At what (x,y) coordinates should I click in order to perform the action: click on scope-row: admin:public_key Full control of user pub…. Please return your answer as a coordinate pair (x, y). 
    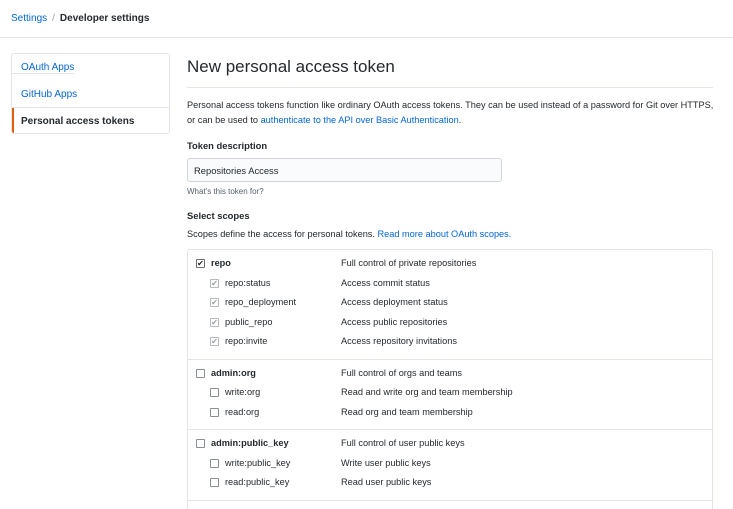
    Looking at the image, I should click on (450, 446).